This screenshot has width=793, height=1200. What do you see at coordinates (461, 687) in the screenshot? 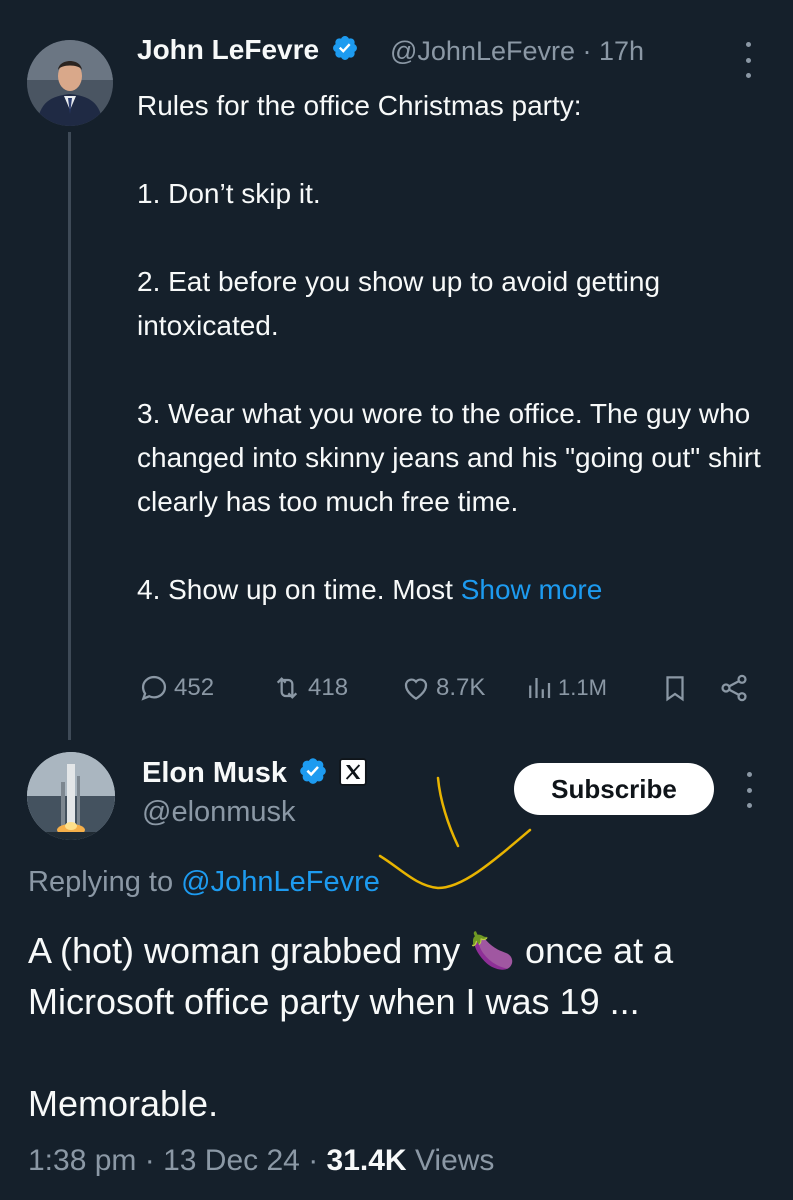
I see `like-count: 8.7K` at bounding box center [461, 687].